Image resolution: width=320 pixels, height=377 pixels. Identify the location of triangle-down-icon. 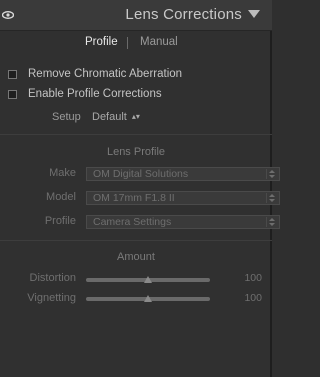
(254, 14).